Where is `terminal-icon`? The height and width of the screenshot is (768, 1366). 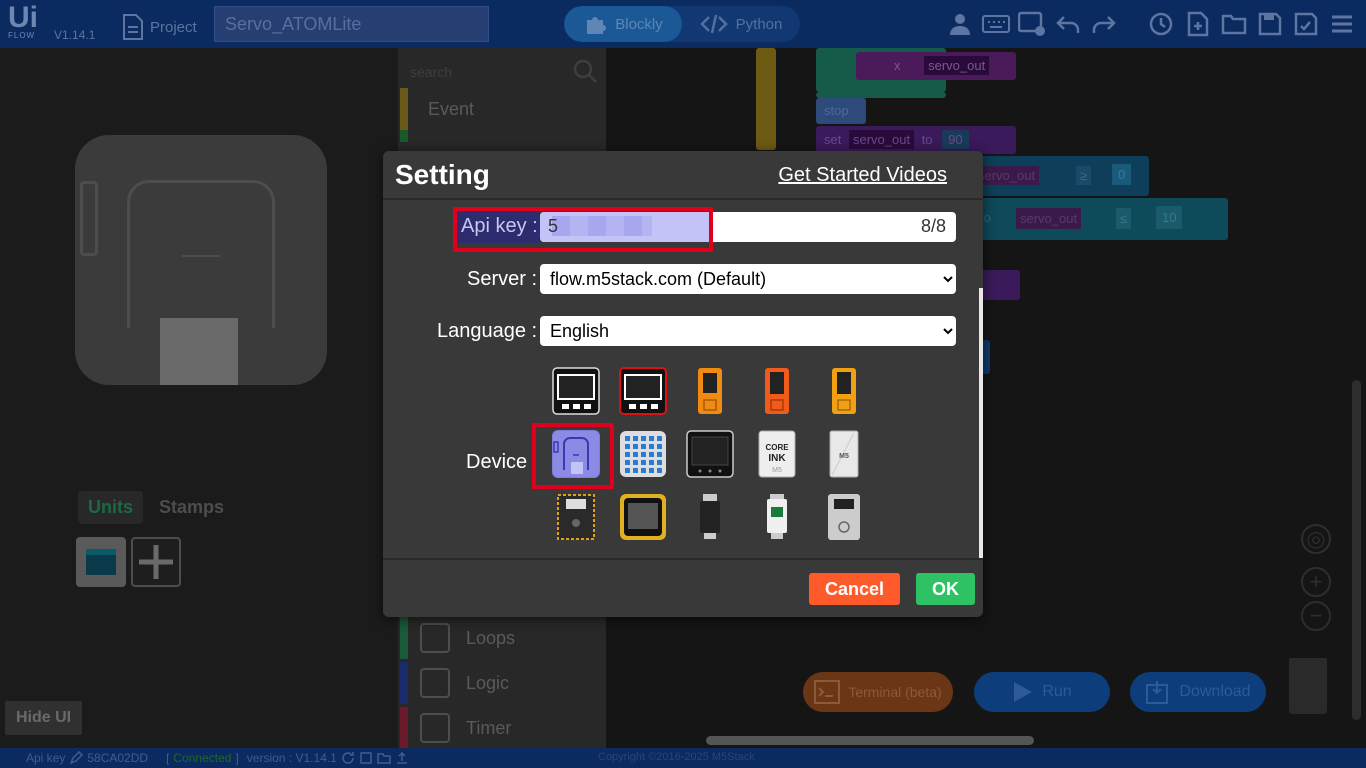
terminal-icon is located at coordinates (827, 692).